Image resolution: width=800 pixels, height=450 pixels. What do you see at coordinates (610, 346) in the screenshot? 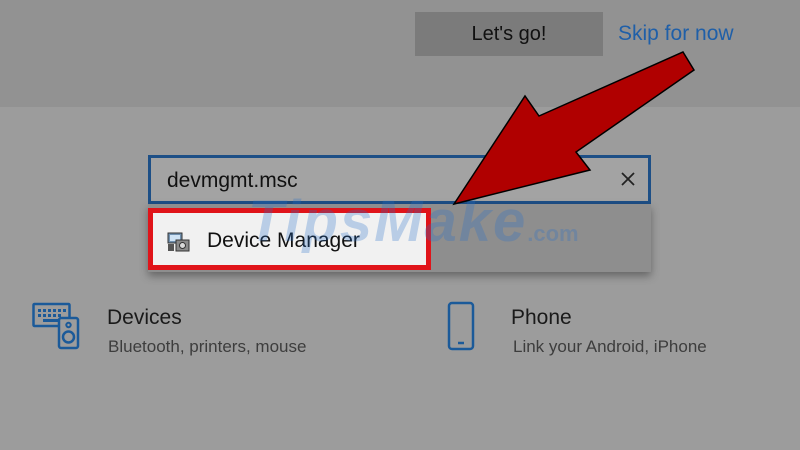
I see `category-phone-subtitle: Link your Android, iPhone` at bounding box center [610, 346].